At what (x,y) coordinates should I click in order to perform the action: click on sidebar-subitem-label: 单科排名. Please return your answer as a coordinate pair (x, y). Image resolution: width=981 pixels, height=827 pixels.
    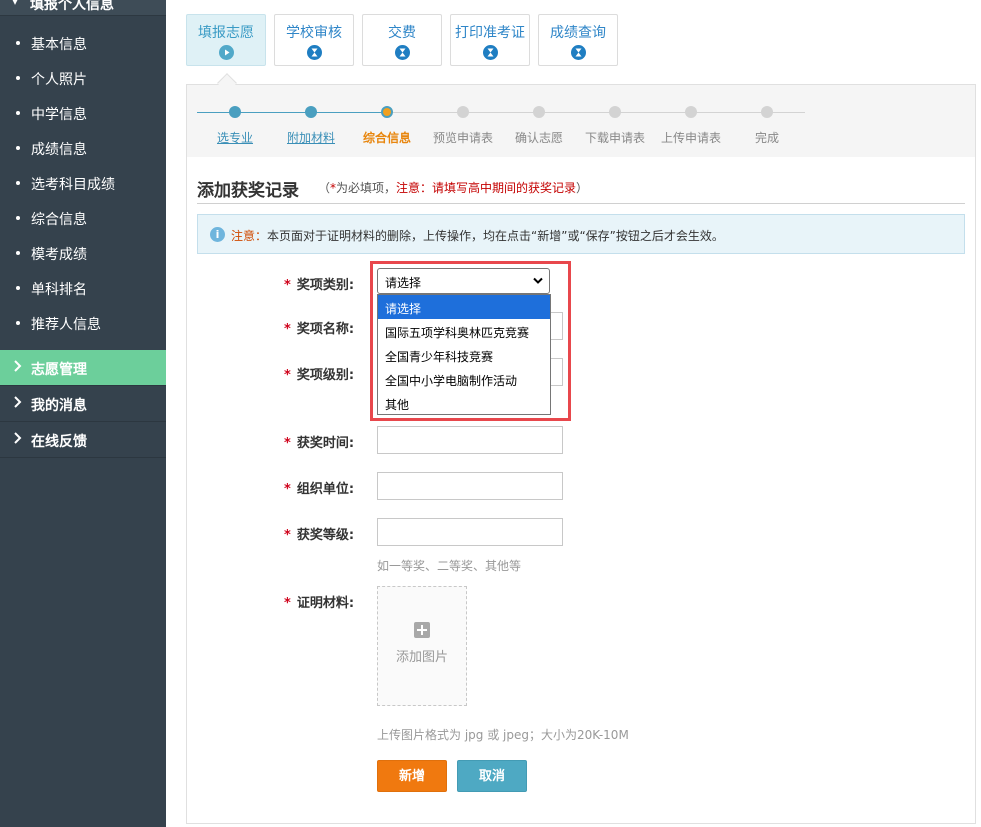
    Looking at the image, I should click on (59, 290).